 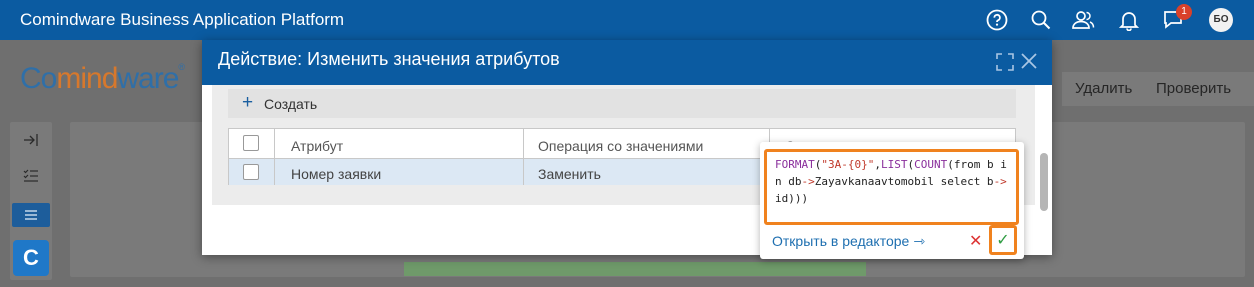 What do you see at coordinates (1221, 20) in the screenshot?
I see `user-avatar: БО` at bounding box center [1221, 20].